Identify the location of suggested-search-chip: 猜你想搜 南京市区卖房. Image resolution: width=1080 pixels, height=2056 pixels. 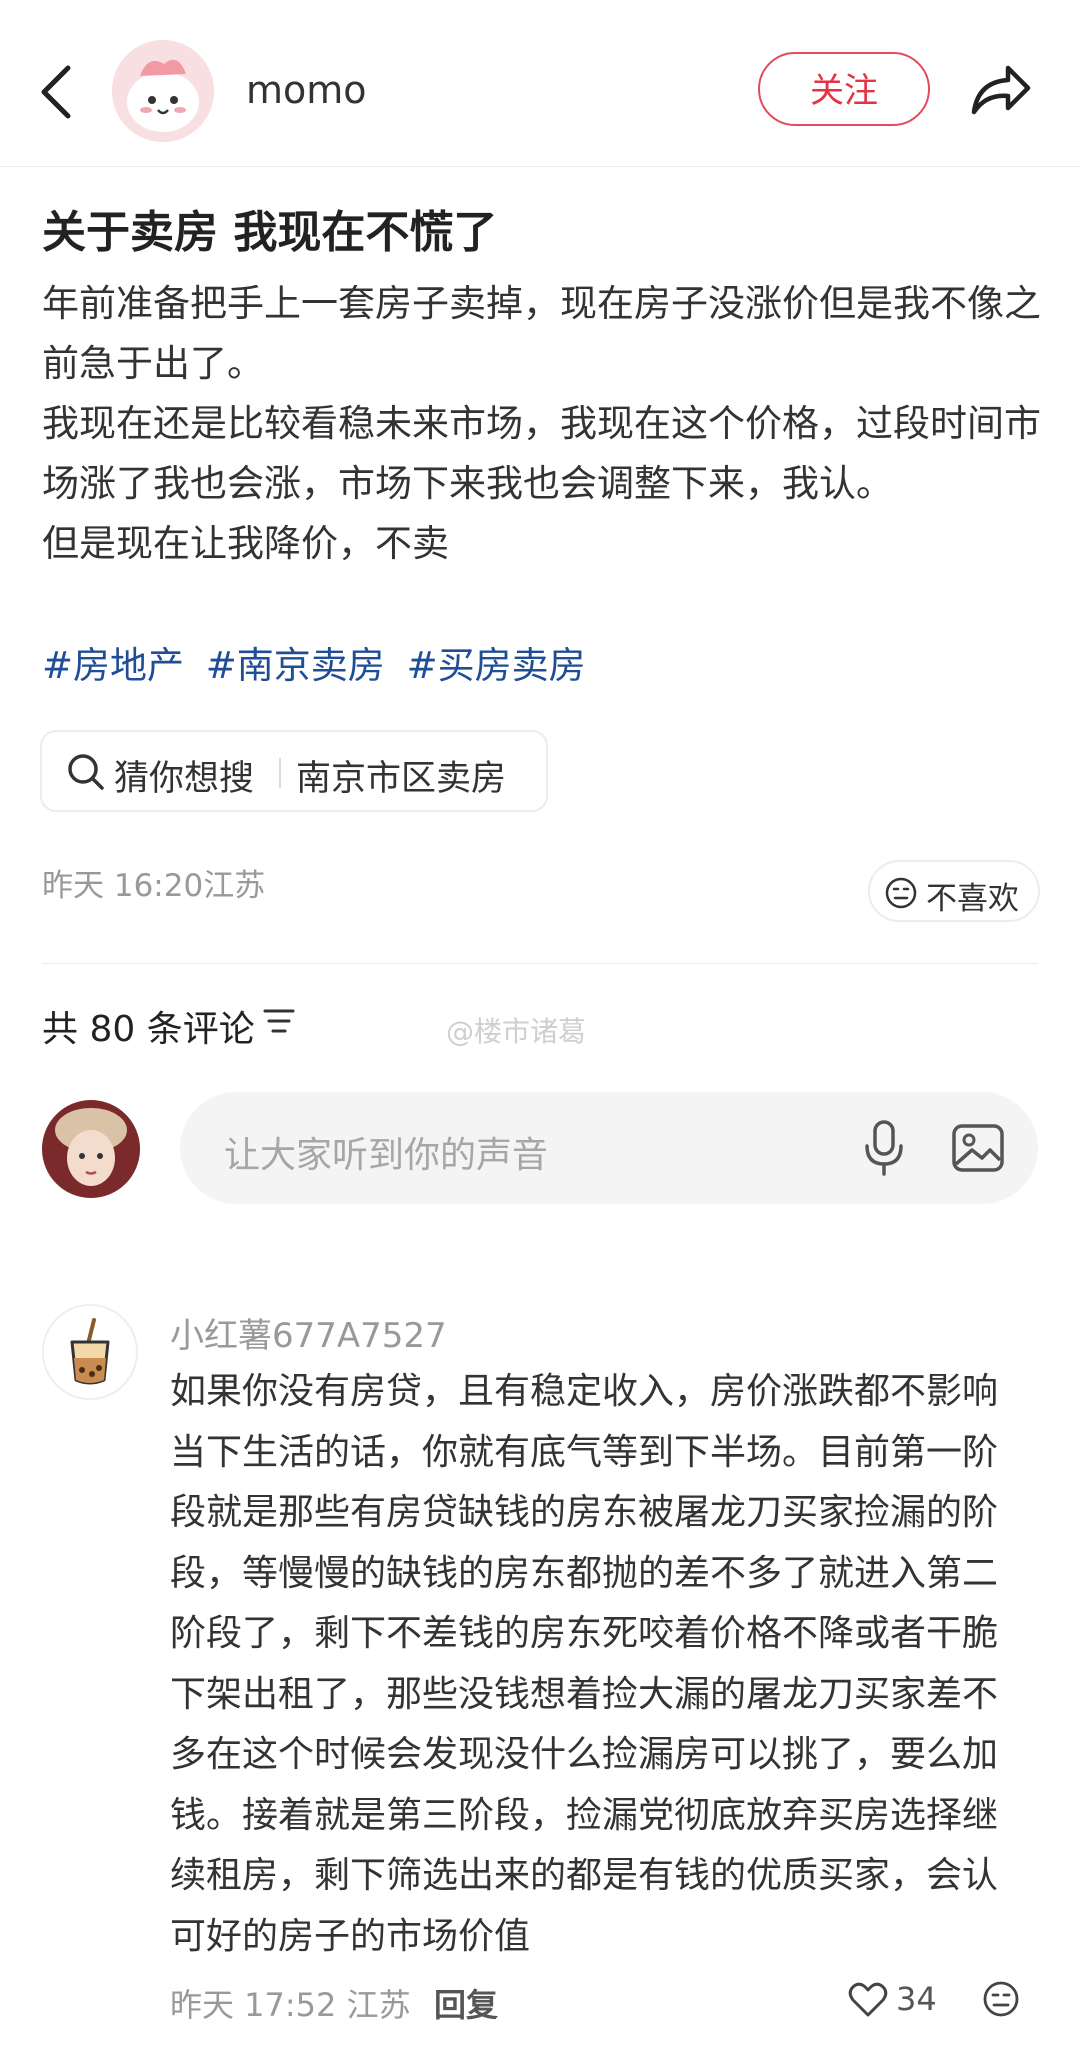
(294, 771).